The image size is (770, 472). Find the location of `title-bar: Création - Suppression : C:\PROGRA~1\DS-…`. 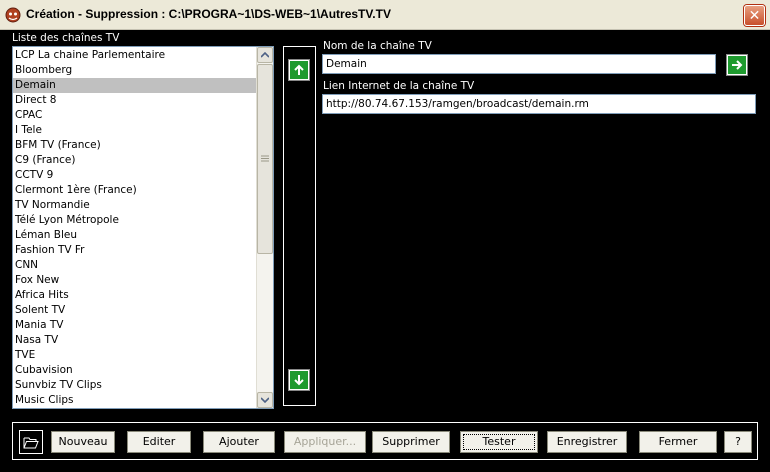

title-bar: Création - Suppression : C:\PROGRA~1\DS-… is located at coordinates (385, 15).